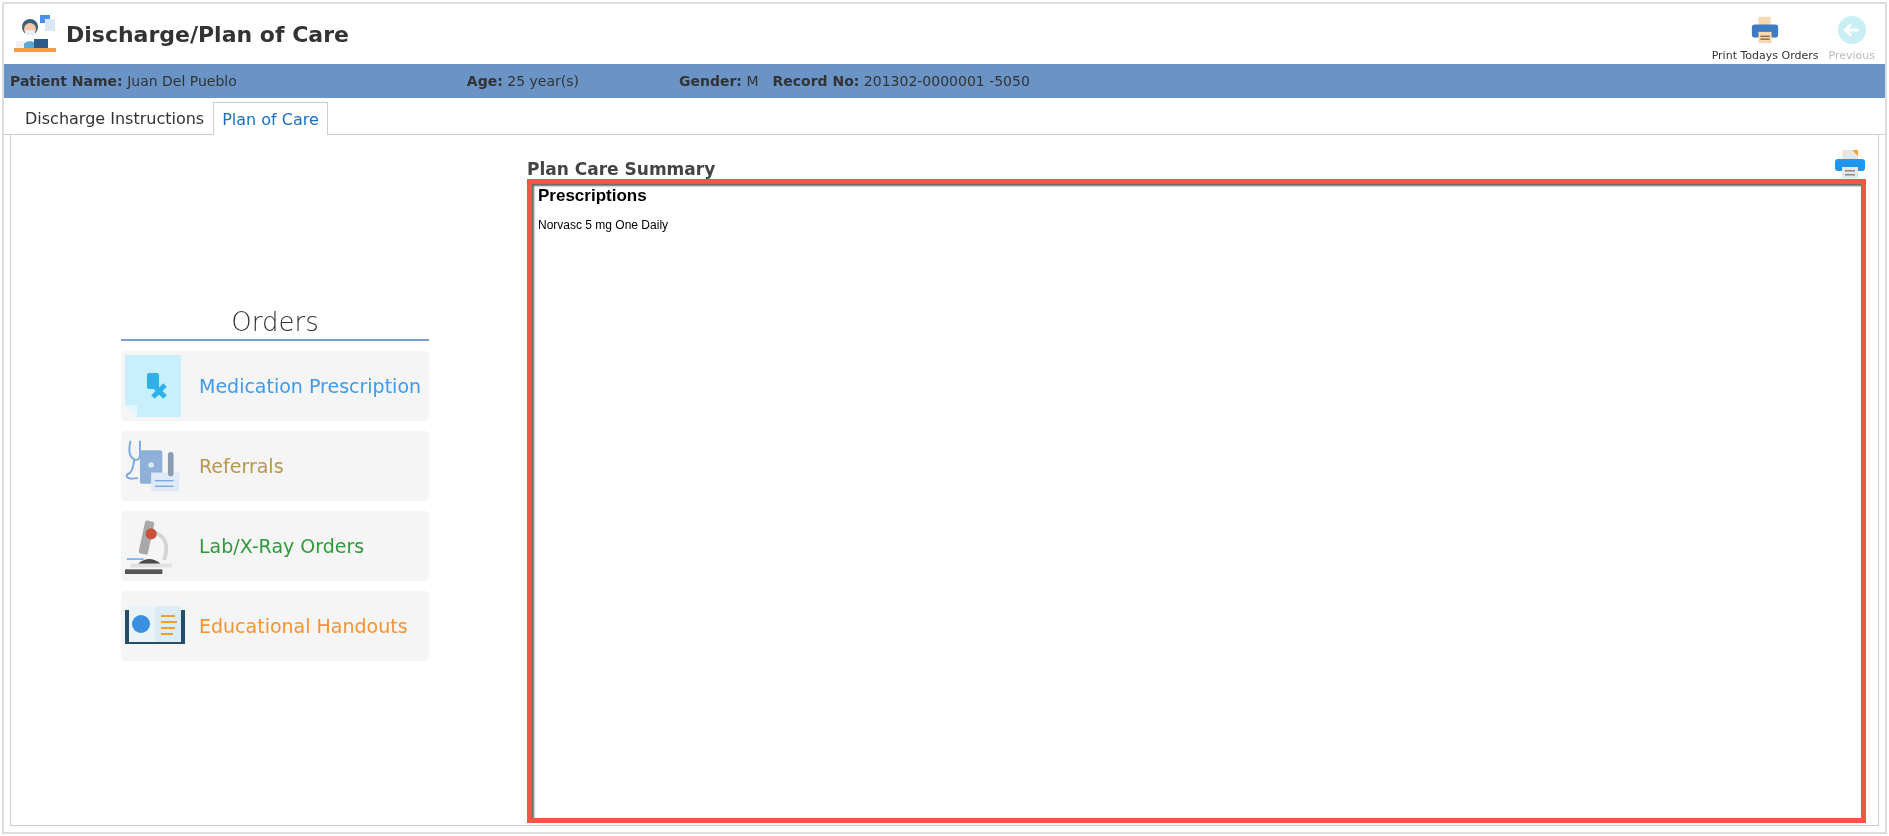 This screenshot has height=836, width=1889. What do you see at coordinates (115, 118) in the screenshot?
I see `tab: Discharge Instructions` at bounding box center [115, 118].